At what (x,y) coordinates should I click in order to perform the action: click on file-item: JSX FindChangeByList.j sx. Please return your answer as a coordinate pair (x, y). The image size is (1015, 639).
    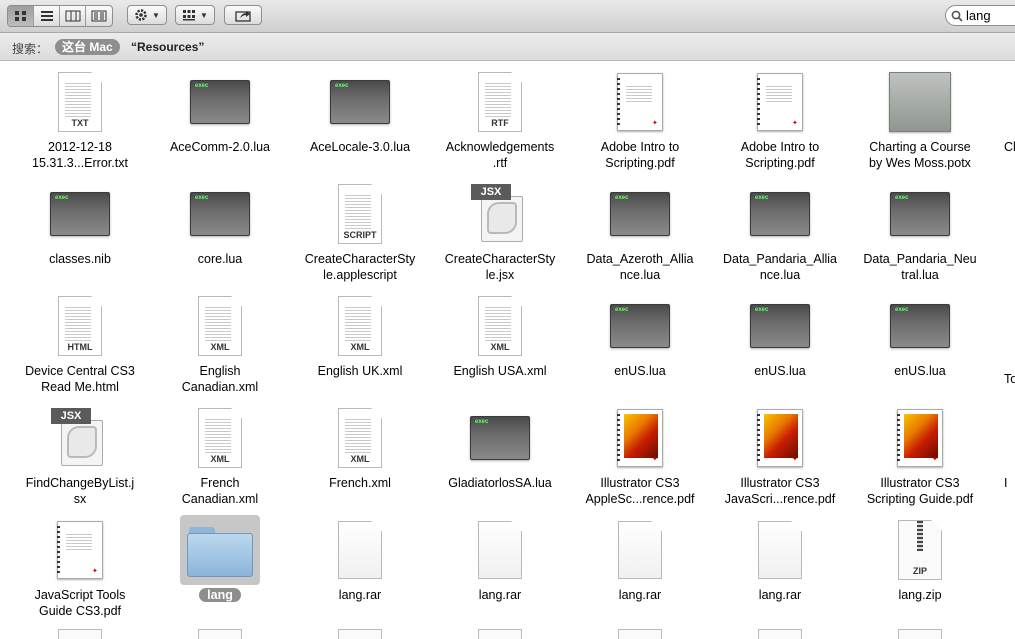
    Looking at the image, I should click on (80, 453).